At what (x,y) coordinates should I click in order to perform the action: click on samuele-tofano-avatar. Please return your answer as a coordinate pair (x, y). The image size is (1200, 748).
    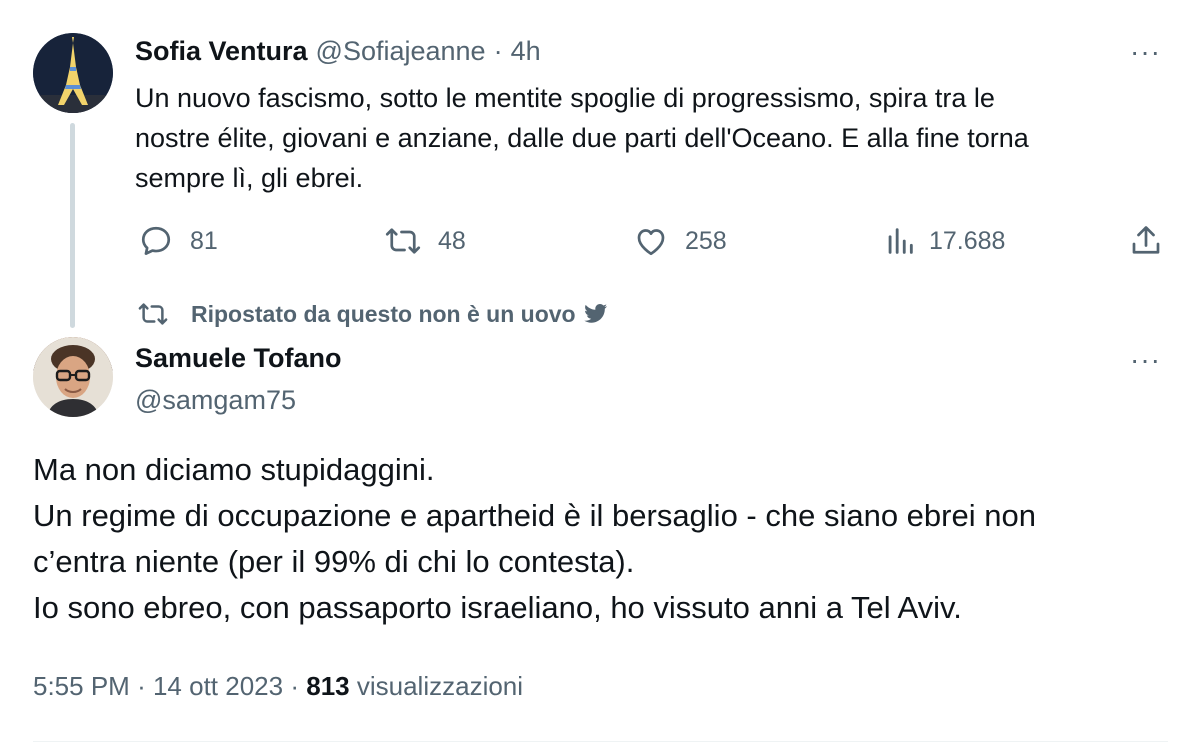
    Looking at the image, I should click on (73, 377).